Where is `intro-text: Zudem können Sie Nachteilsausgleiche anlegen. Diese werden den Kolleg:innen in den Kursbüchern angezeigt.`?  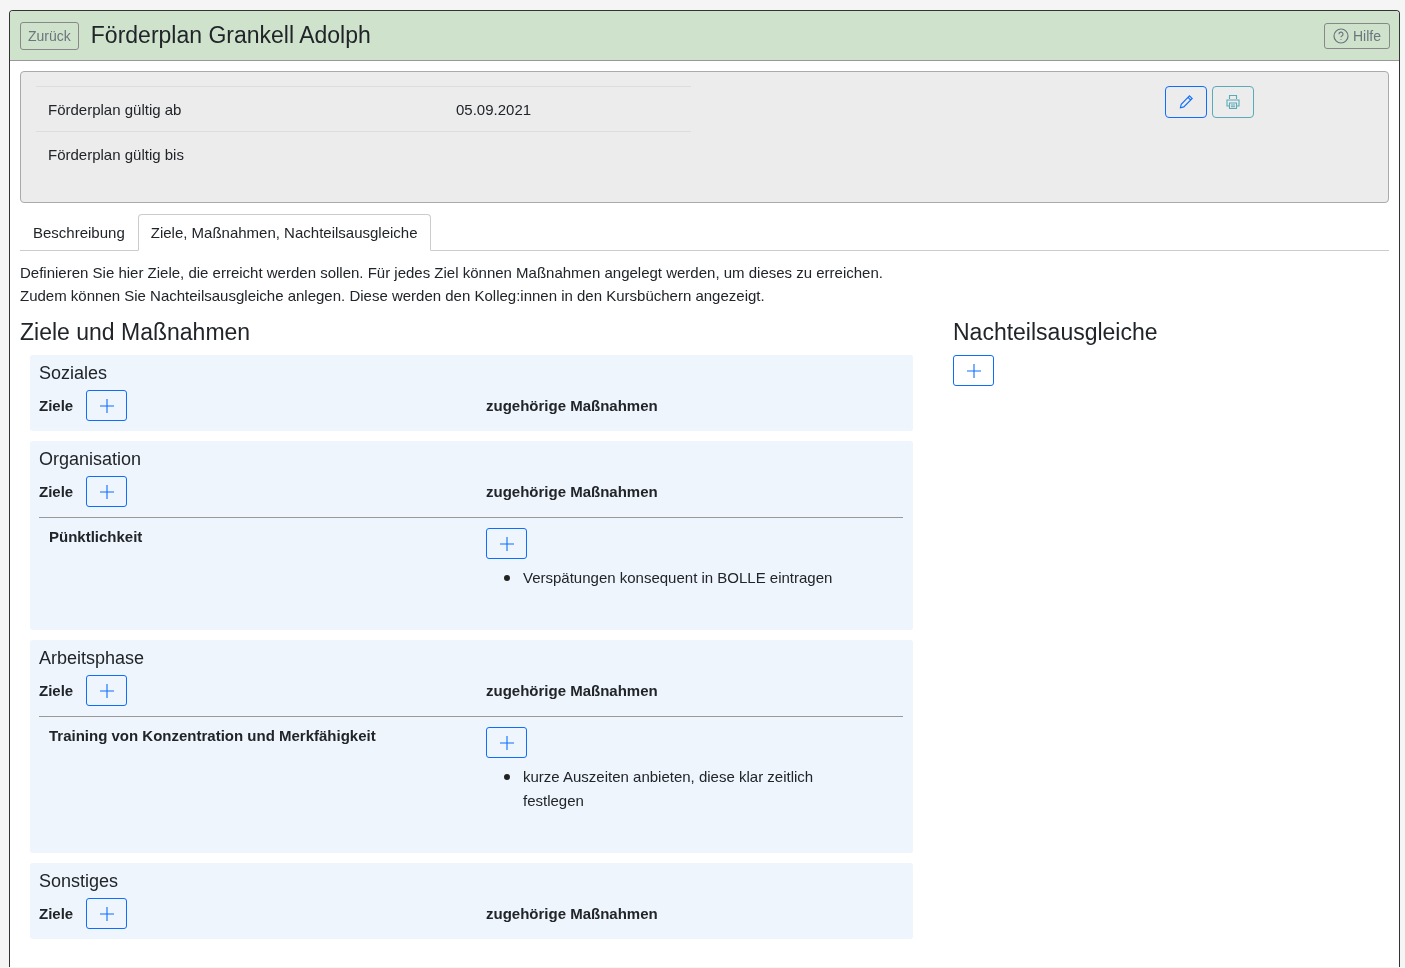 intro-text: Zudem können Sie Nachteilsausgleiche anlegen. Diese werden den Kolleg:innen in den Kursbüchern angezeigt. is located at coordinates (393, 296).